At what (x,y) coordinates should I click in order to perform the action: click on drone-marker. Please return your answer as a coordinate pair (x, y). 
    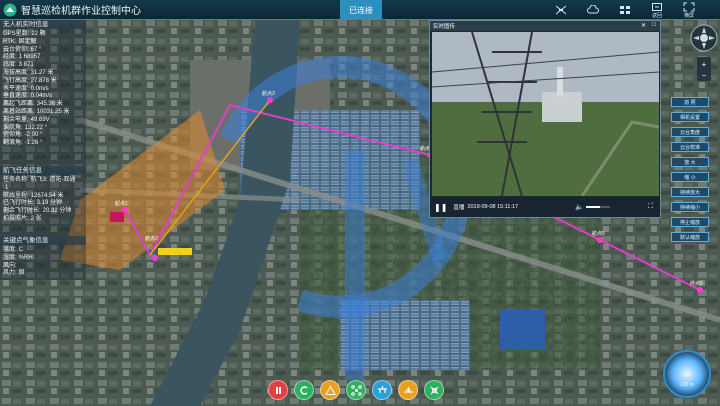
    Looking at the image, I should click on (117, 217).